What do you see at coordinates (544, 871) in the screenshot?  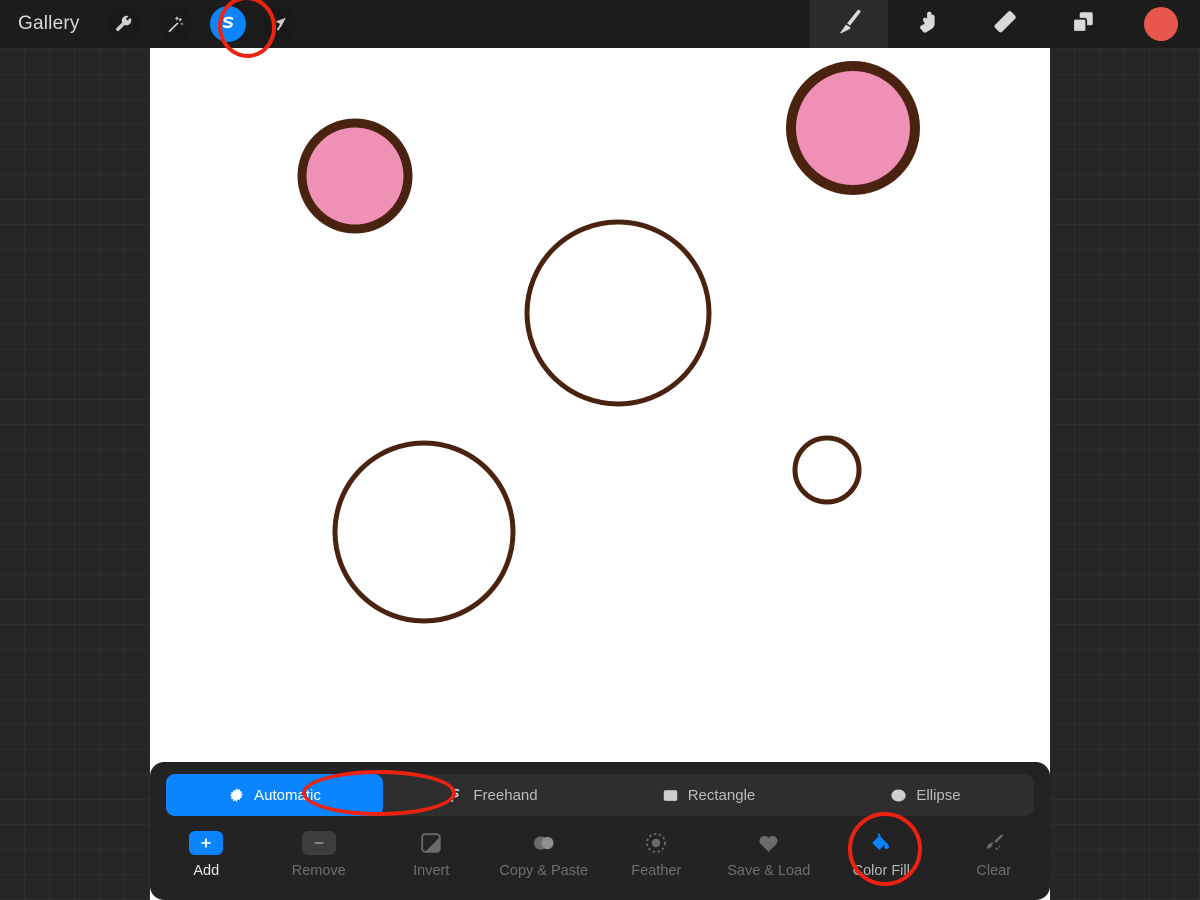 I see `action-copy-paste-label: Copy & Paste` at bounding box center [544, 871].